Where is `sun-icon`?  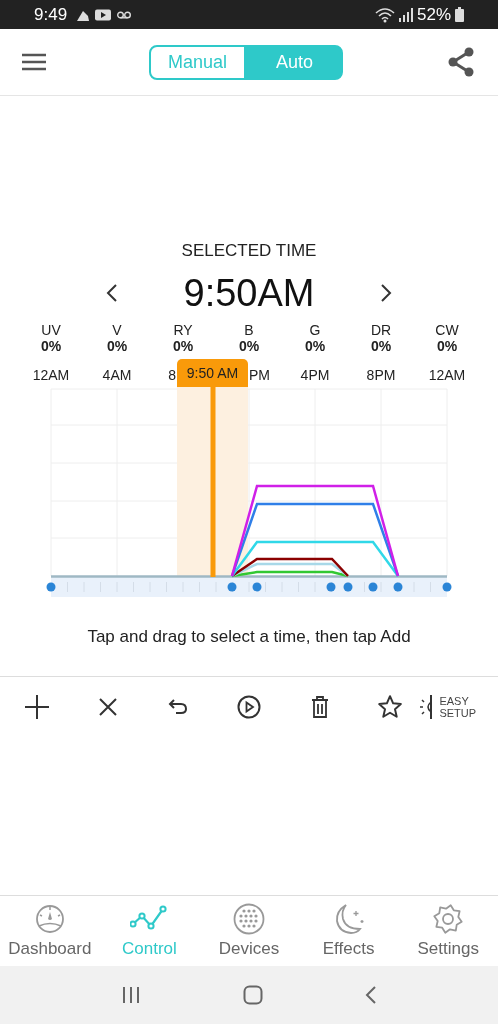
sun-icon is located at coordinates (426, 706).